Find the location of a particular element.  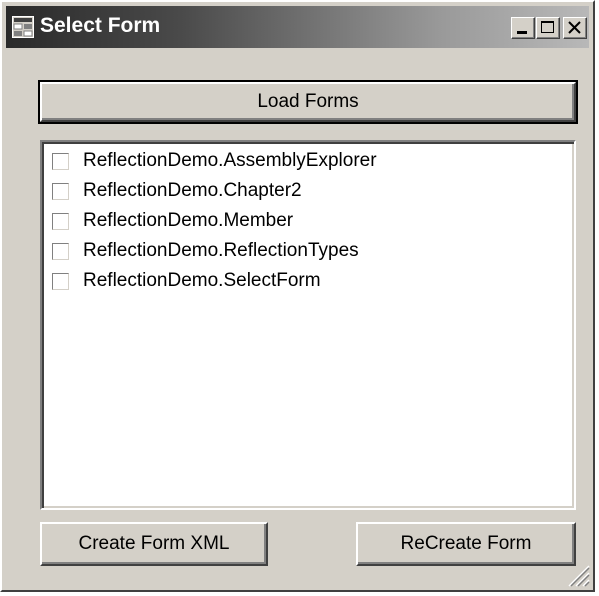

window-title: Select Form is located at coordinates (100, 25).